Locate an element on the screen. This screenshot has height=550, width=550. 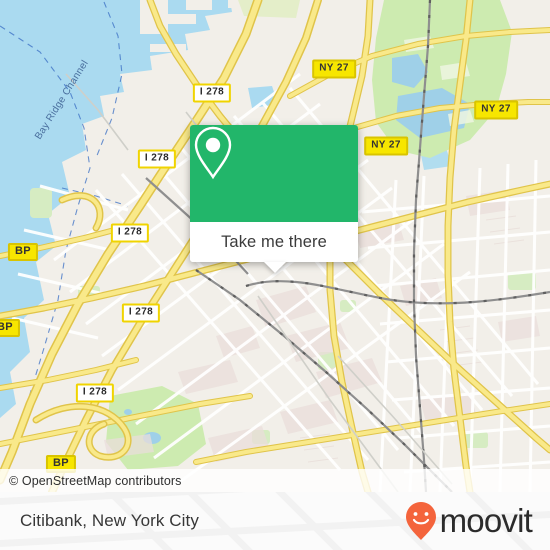
location-popup-card: Take me there is located at coordinates (274, 193).